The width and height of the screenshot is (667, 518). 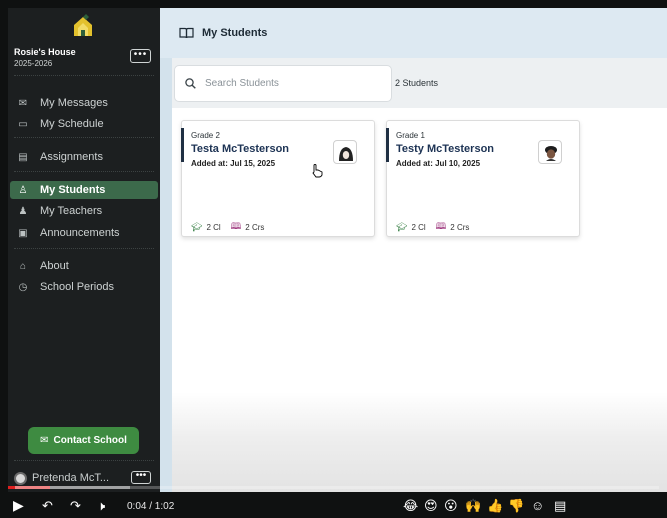 I want to click on student-icon: ♙, so click(x=23, y=190).